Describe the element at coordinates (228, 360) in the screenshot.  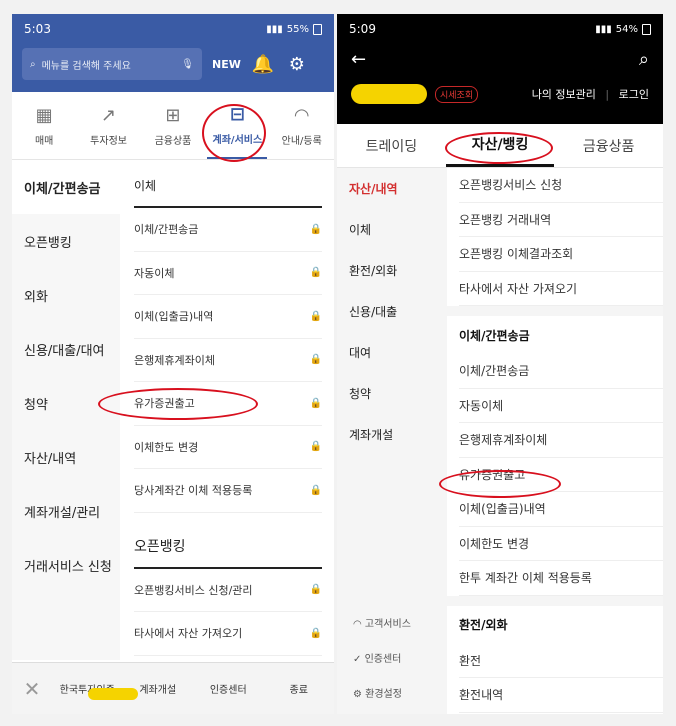
I see `menu-item: 은행제휴계좌이체 🔒` at that location.